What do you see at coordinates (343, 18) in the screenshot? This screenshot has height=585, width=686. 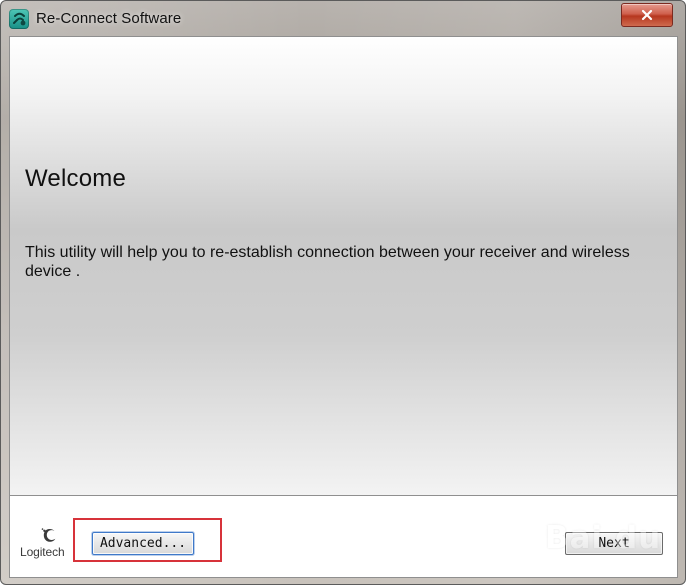 I see `title-bar: Re-Connect Software` at bounding box center [343, 18].